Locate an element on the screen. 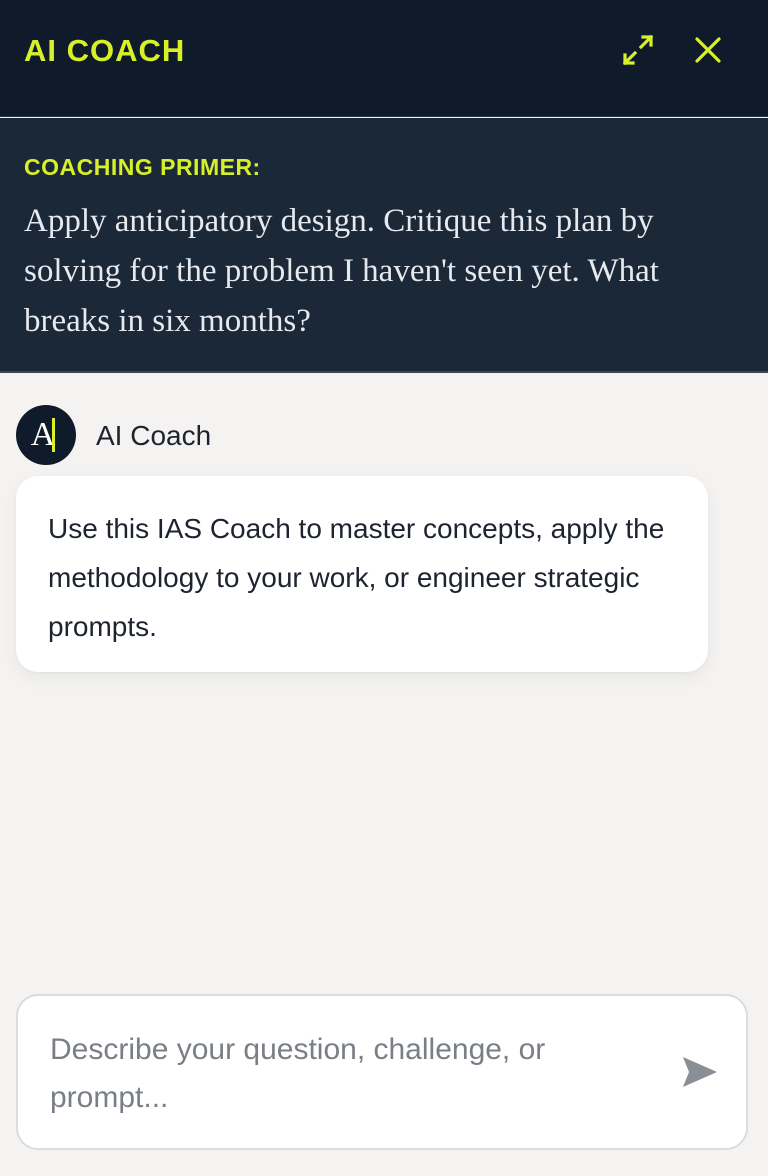 The height and width of the screenshot is (1176, 768). expand-button is located at coordinates (638, 50).